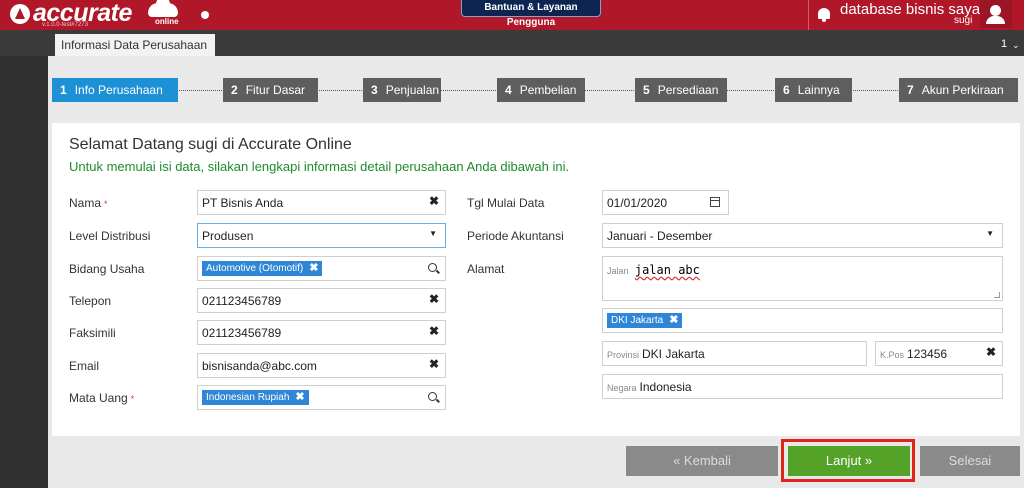 Image resolution: width=1024 pixels, height=488 pixels. What do you see at coordinates (646, 90) in the screenshot?
I see `step-number: 5` at bounding box center [646, 90].